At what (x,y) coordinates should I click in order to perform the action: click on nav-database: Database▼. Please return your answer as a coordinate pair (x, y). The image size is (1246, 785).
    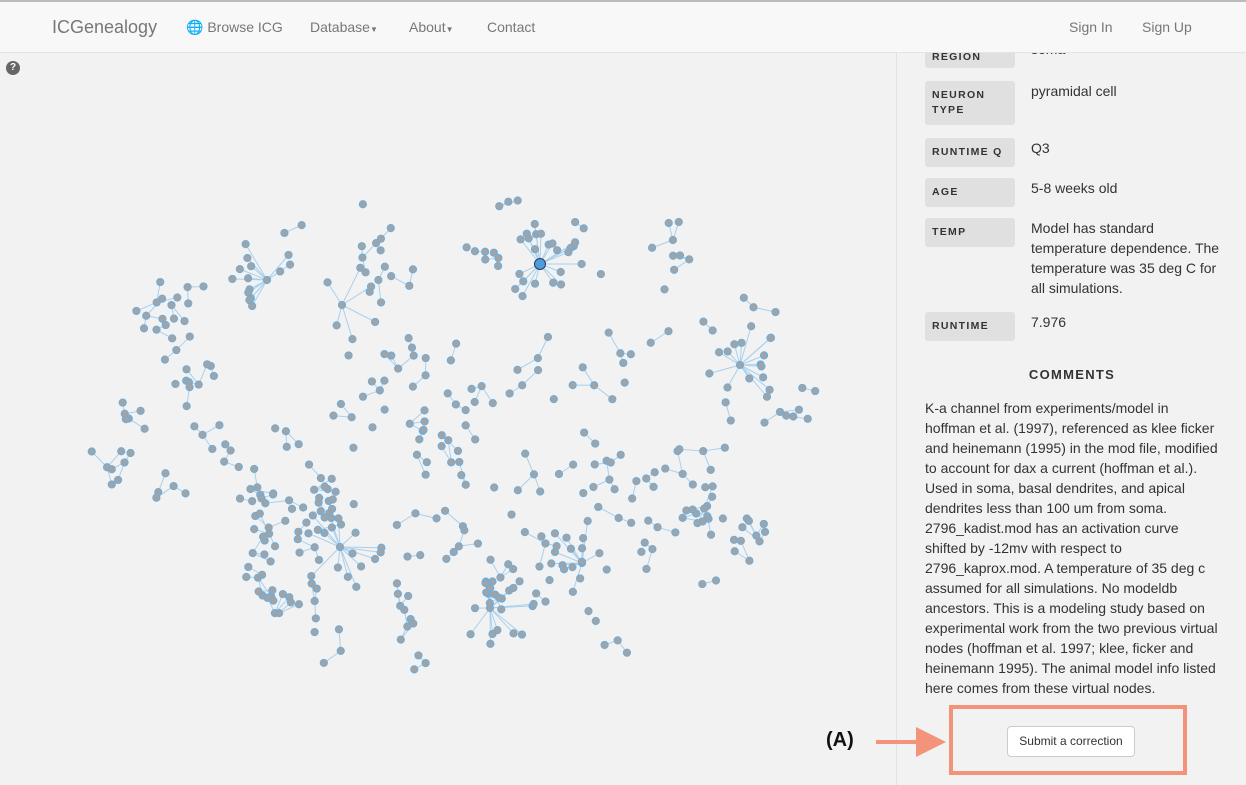
    Looking at the image, I should click on (344, 27).